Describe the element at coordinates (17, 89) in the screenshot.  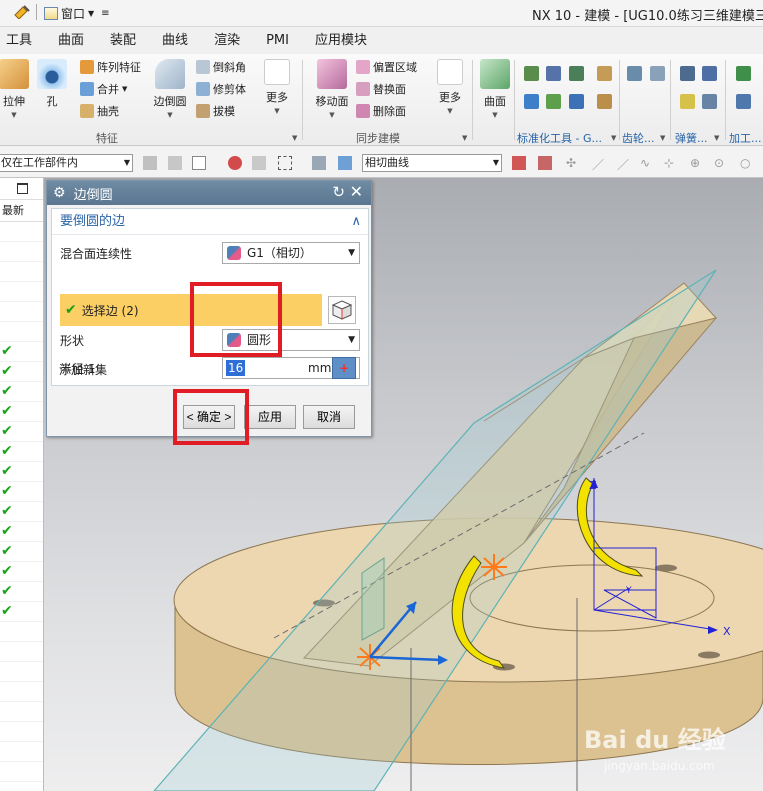
I see `extrude-button: 拉伸 ▼` at that location.